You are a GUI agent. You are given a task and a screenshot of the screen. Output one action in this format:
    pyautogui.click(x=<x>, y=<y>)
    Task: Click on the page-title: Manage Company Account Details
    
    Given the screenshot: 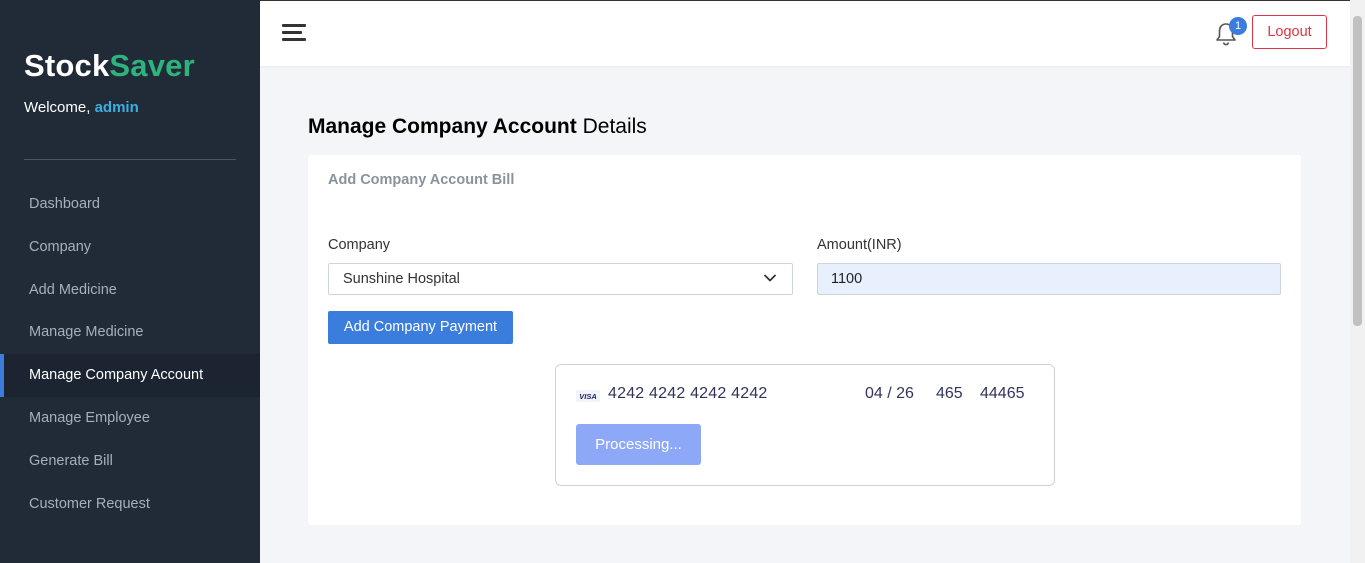 What is the action you would take?
    pyautogui.click(x=477, y=127)
    